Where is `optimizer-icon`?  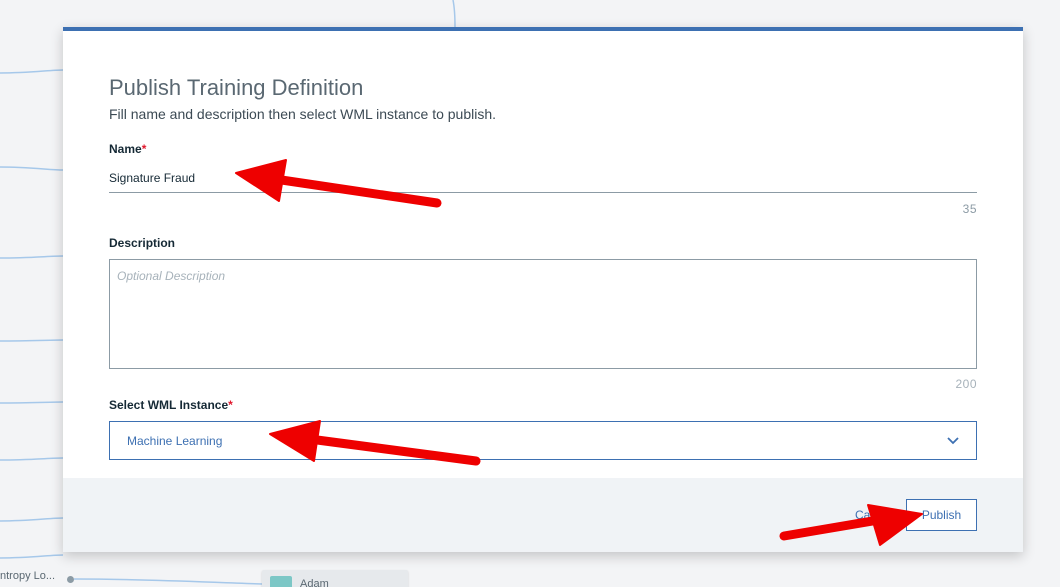
optimizer-icon is located at coordinates (281, 581).